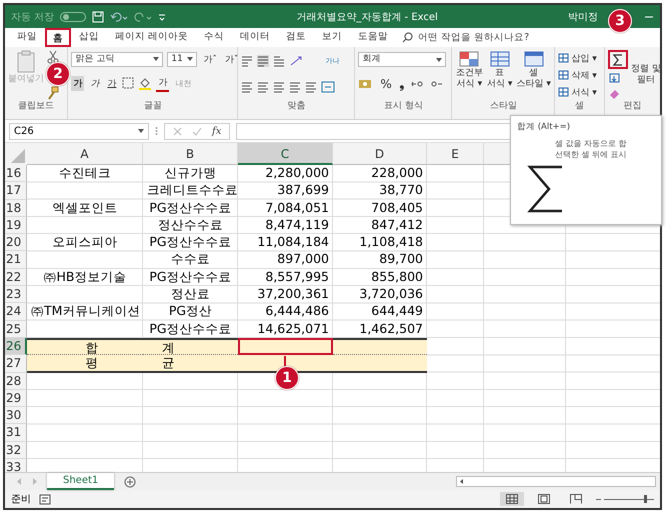 Image resolution: width=666 pixels, height=520 pixels. What do you see at coordinates (192, 191) in the screenshot?
I see `table-cell-text: 크레디트수수료` at bounding box center [192, 191].